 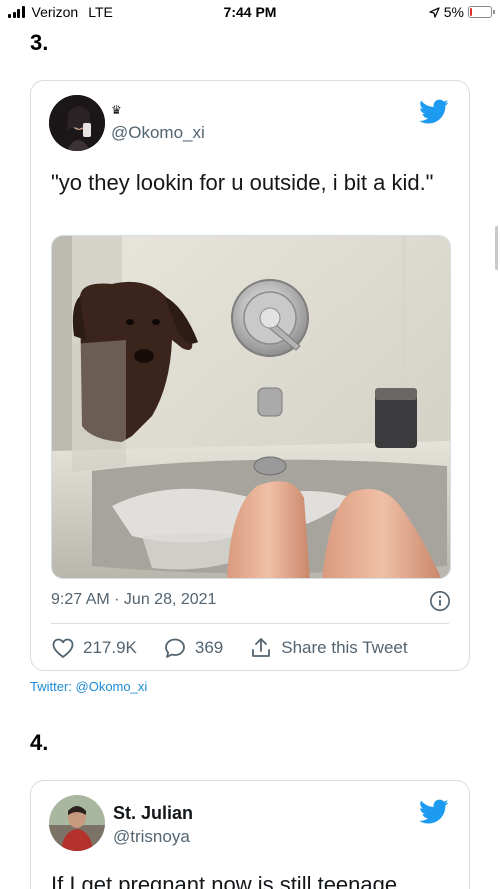 What do you see at coordinates (133, 600) in the screenshot?
I see `tweet-timestamp: 9:27 AM · Jun 28, 2021` at bounding box center [133, 600].